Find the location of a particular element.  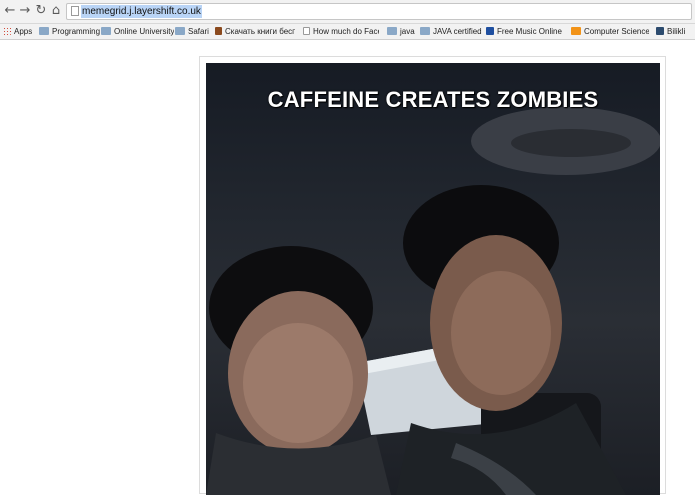

bookmark-java: java is located at coordinates (401, 32).